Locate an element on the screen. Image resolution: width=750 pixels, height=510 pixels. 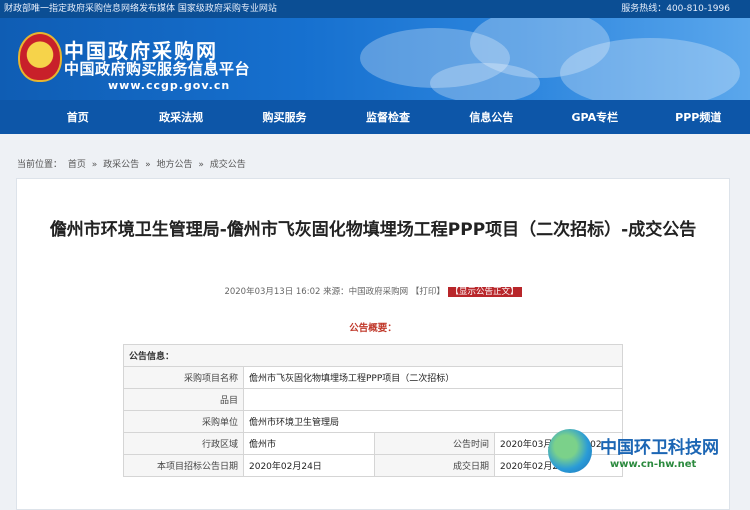
table-row: 品目 is located at coordinates (373, 399).